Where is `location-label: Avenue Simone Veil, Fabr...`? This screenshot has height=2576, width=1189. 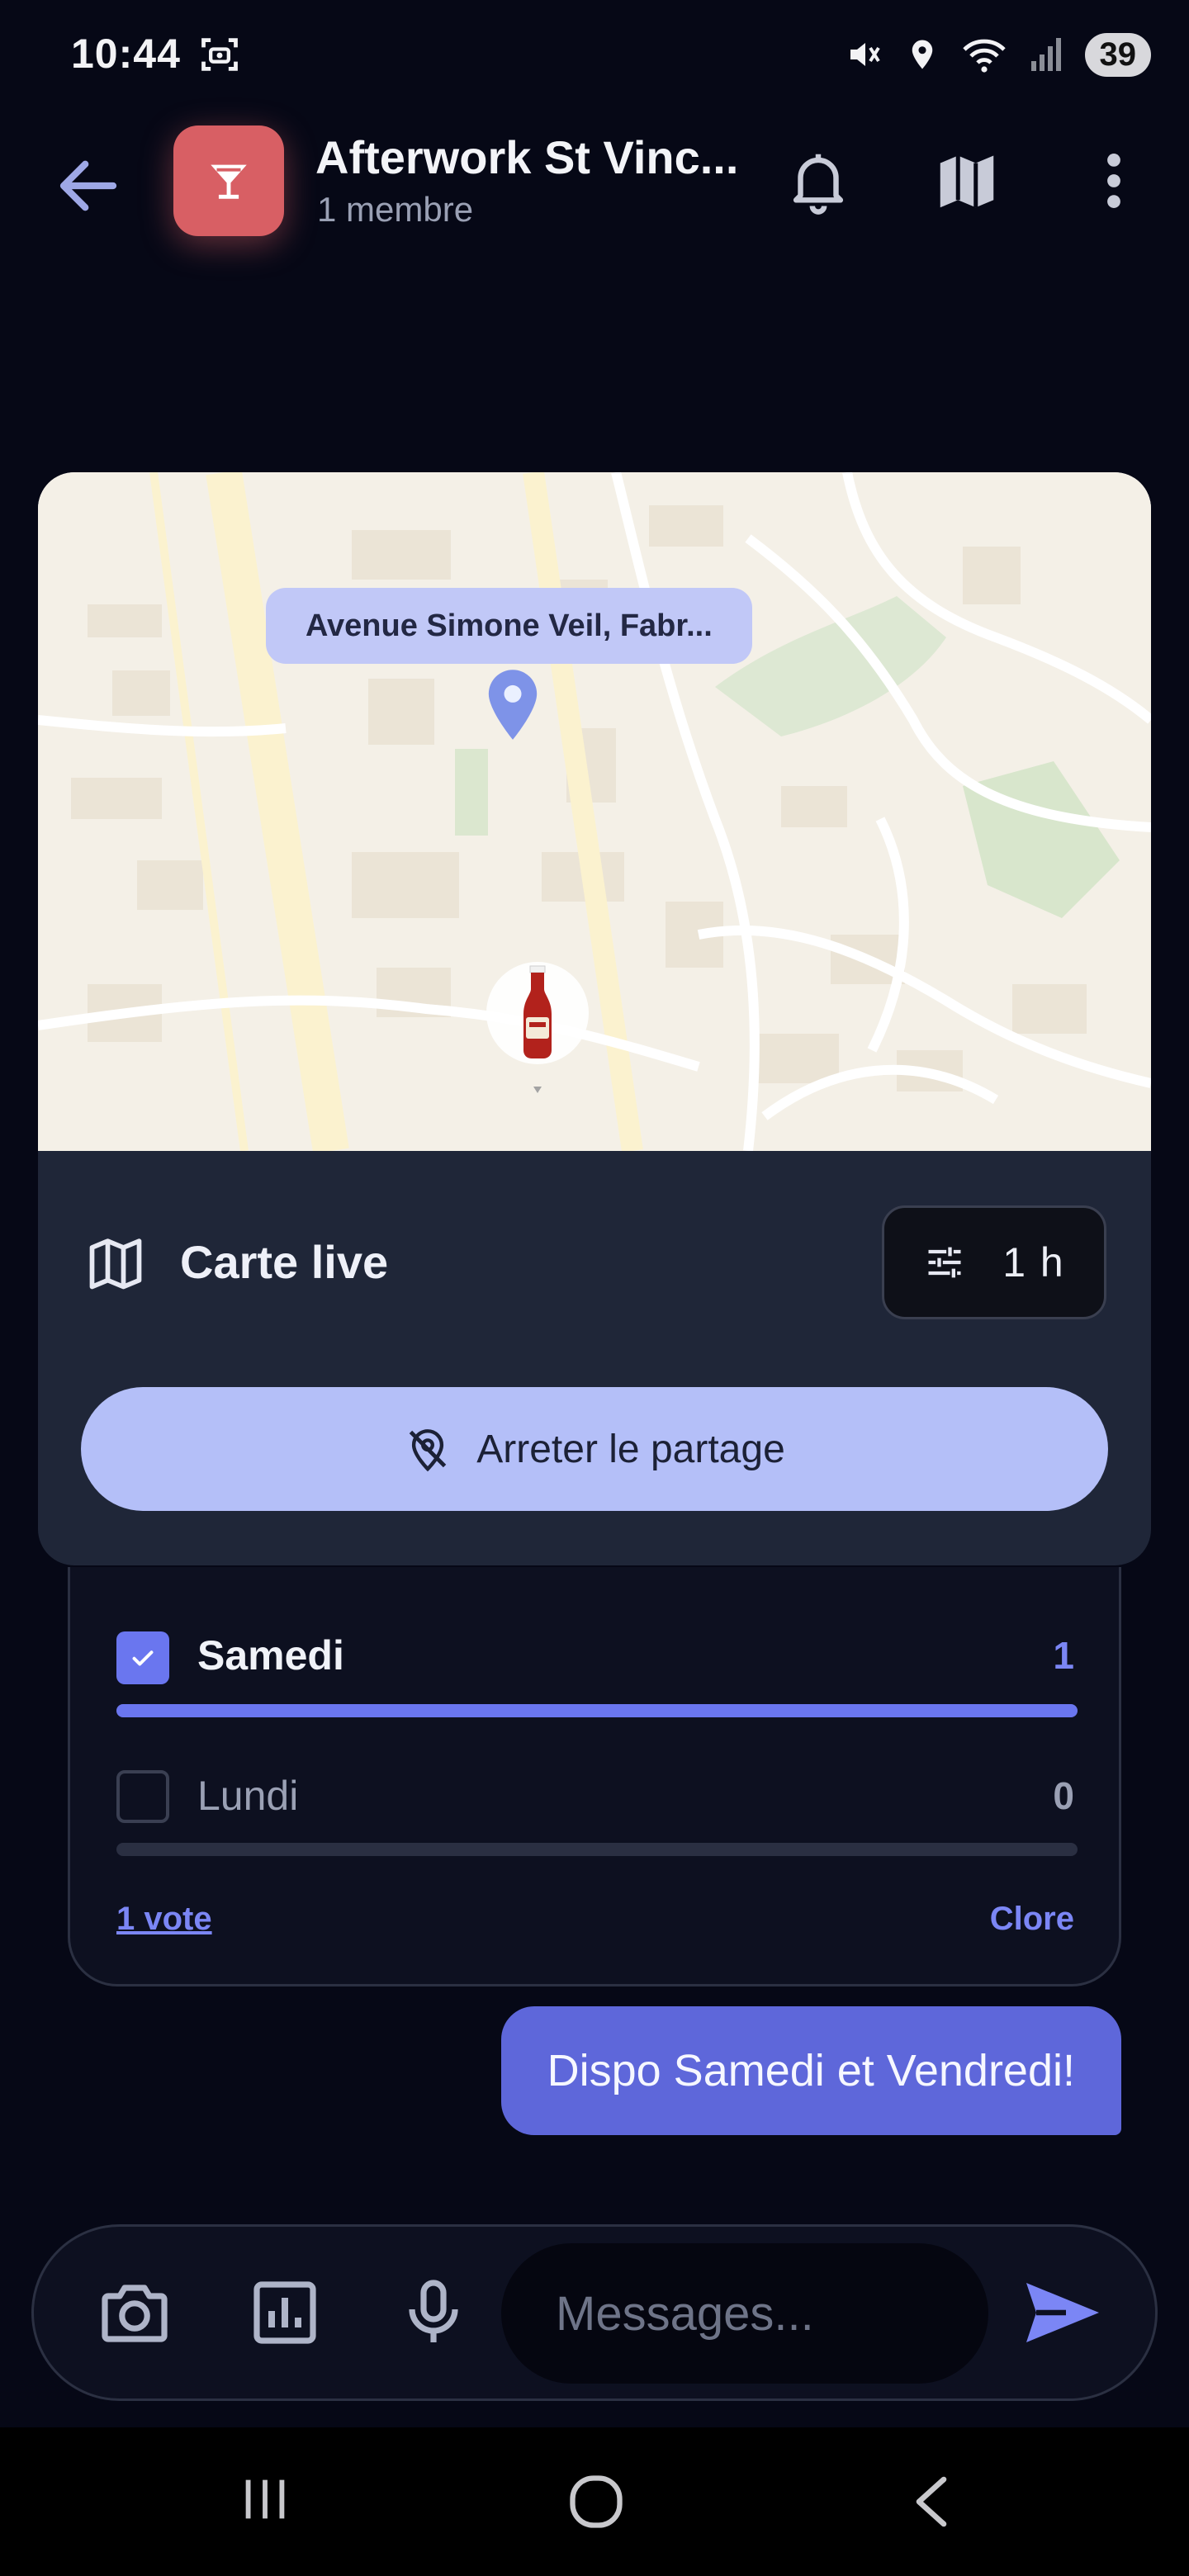 location-label: Avenue Simone Veil, Fabr... is located at coordinates (509, 626).